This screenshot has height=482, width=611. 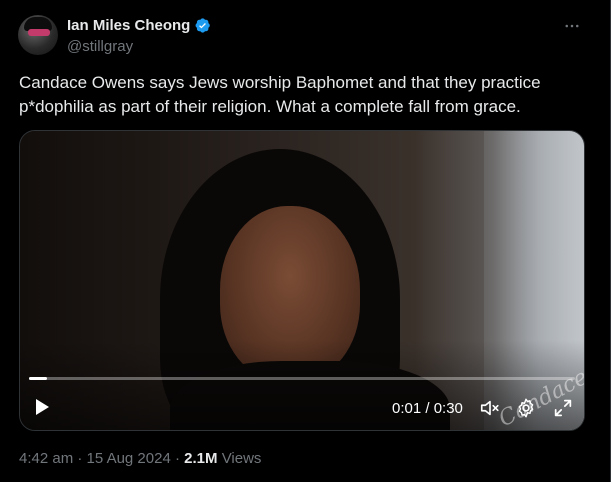 What do you see at coordinates (129, 458) in the screenshot?
I see `tweet-date: 15 Aug 2024` at bounding box center [129, 458].